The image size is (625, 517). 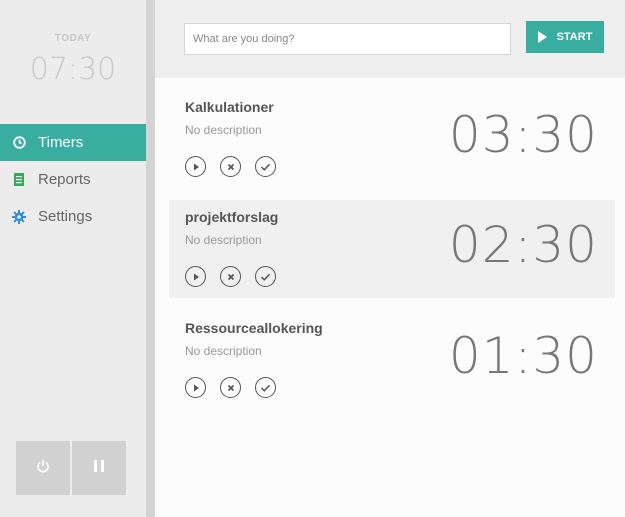 What do you see at coordinates (574, 37) in the screenshot?
I see `start-button-label: START` at bounding box center [574, 37].